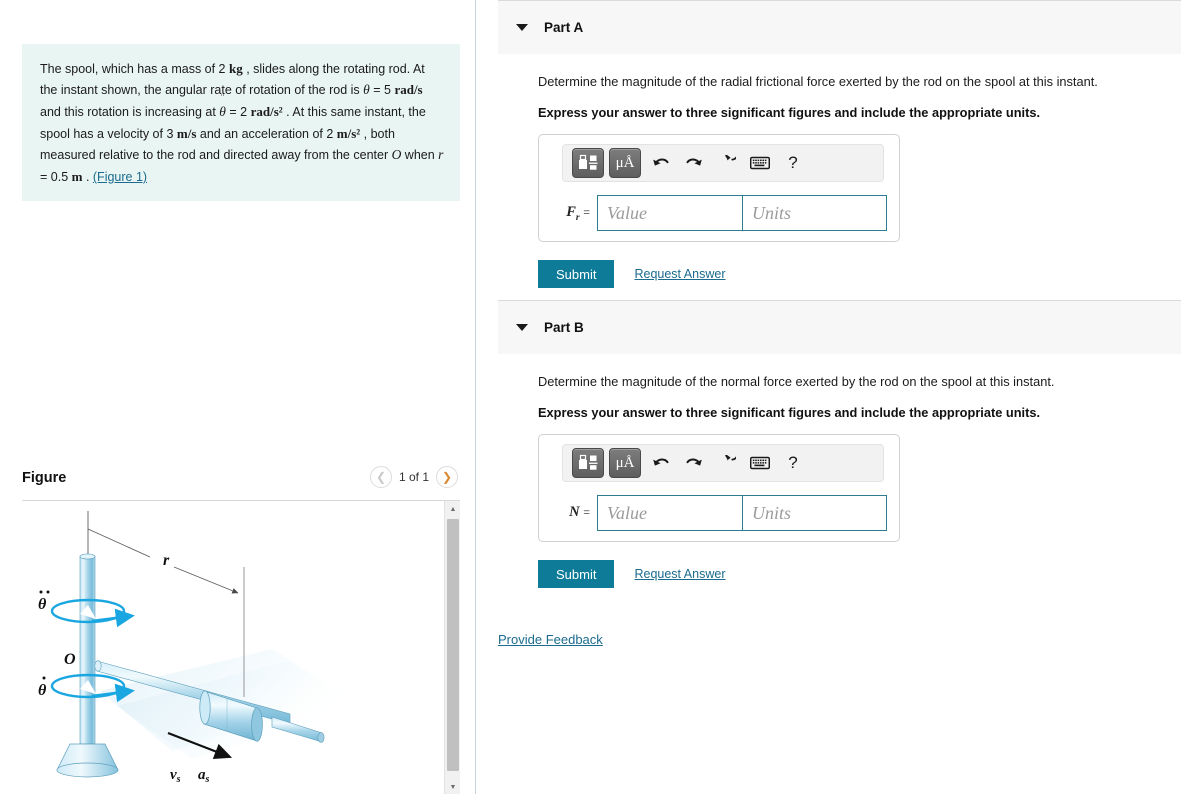 The image size is (1181, 794). I want to click on triangle-up-icon: ▲, so click(452, 509).